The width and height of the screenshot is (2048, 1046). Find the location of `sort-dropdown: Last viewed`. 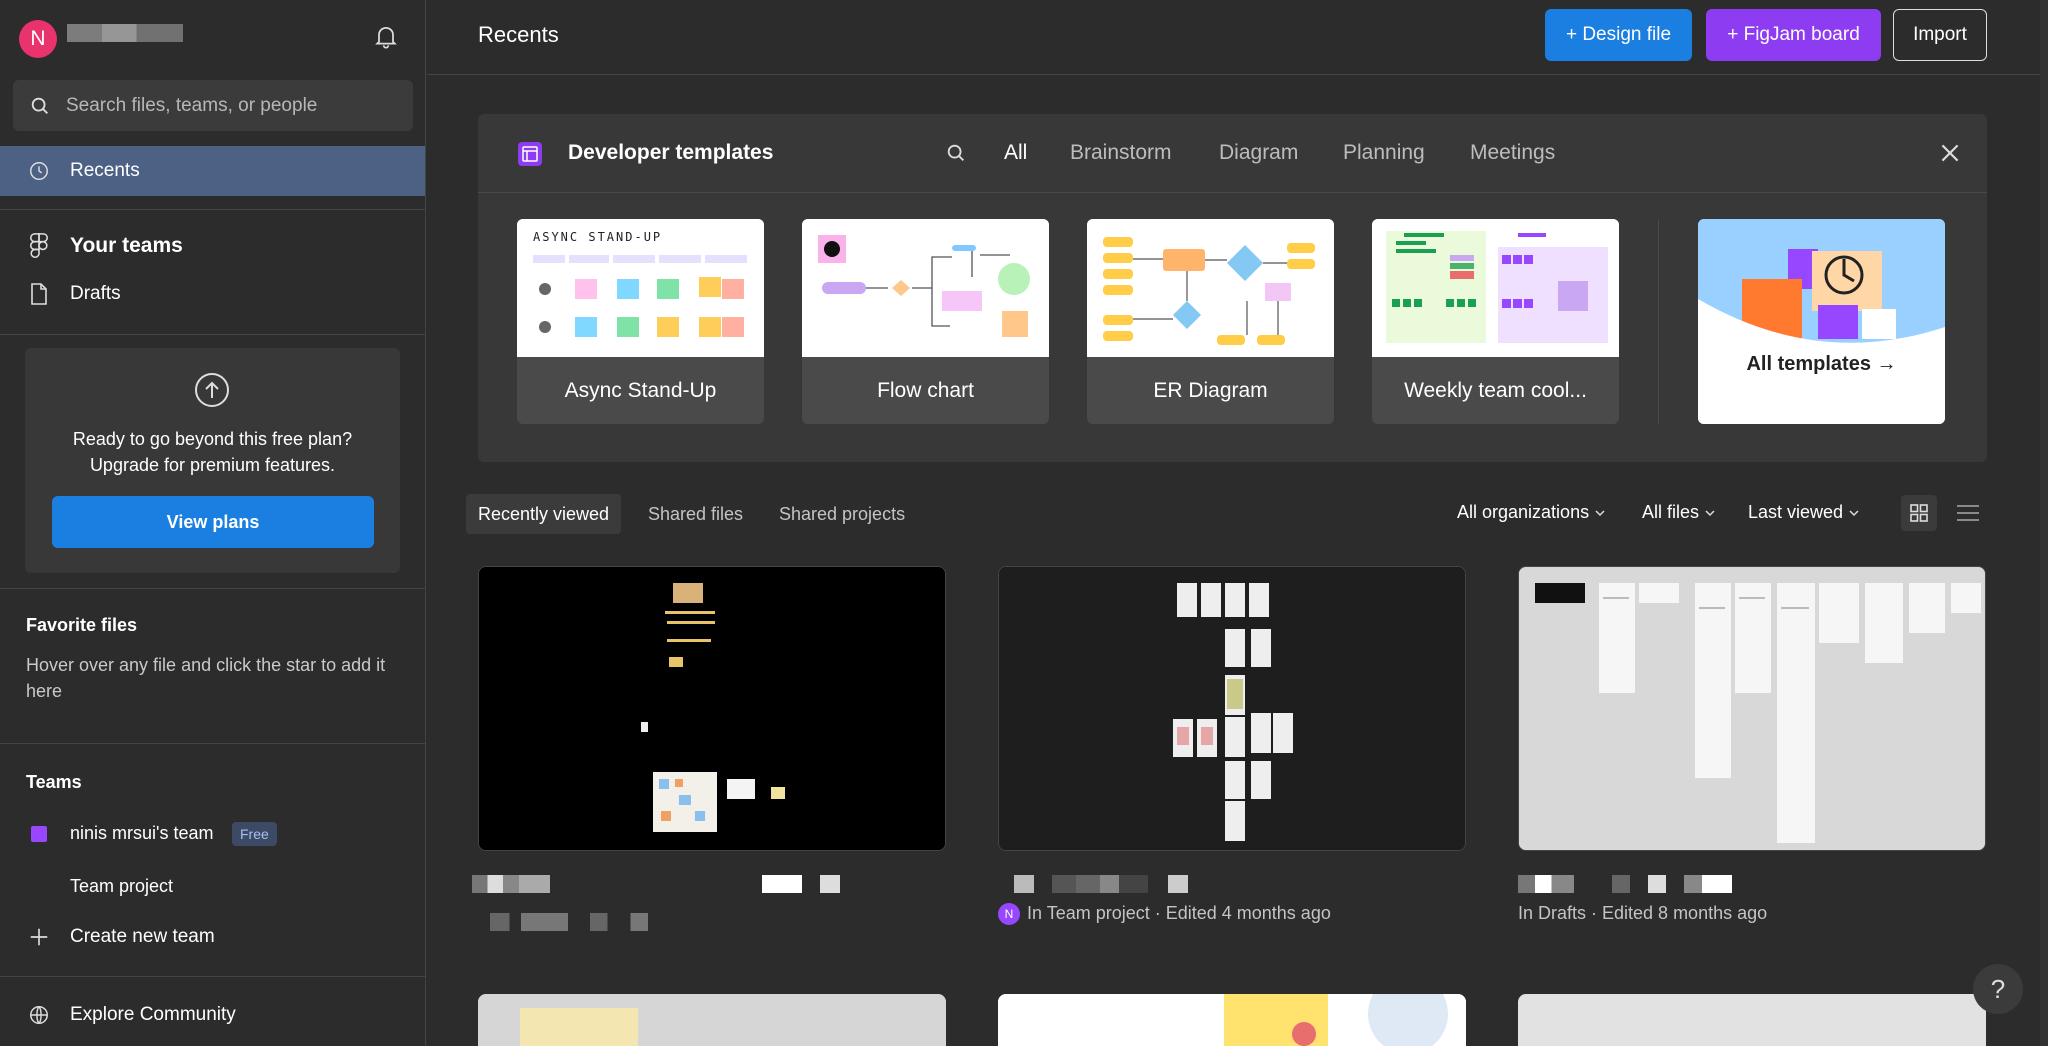

sort-dropdown: Last viewed is located at coordinates (1804, 512).